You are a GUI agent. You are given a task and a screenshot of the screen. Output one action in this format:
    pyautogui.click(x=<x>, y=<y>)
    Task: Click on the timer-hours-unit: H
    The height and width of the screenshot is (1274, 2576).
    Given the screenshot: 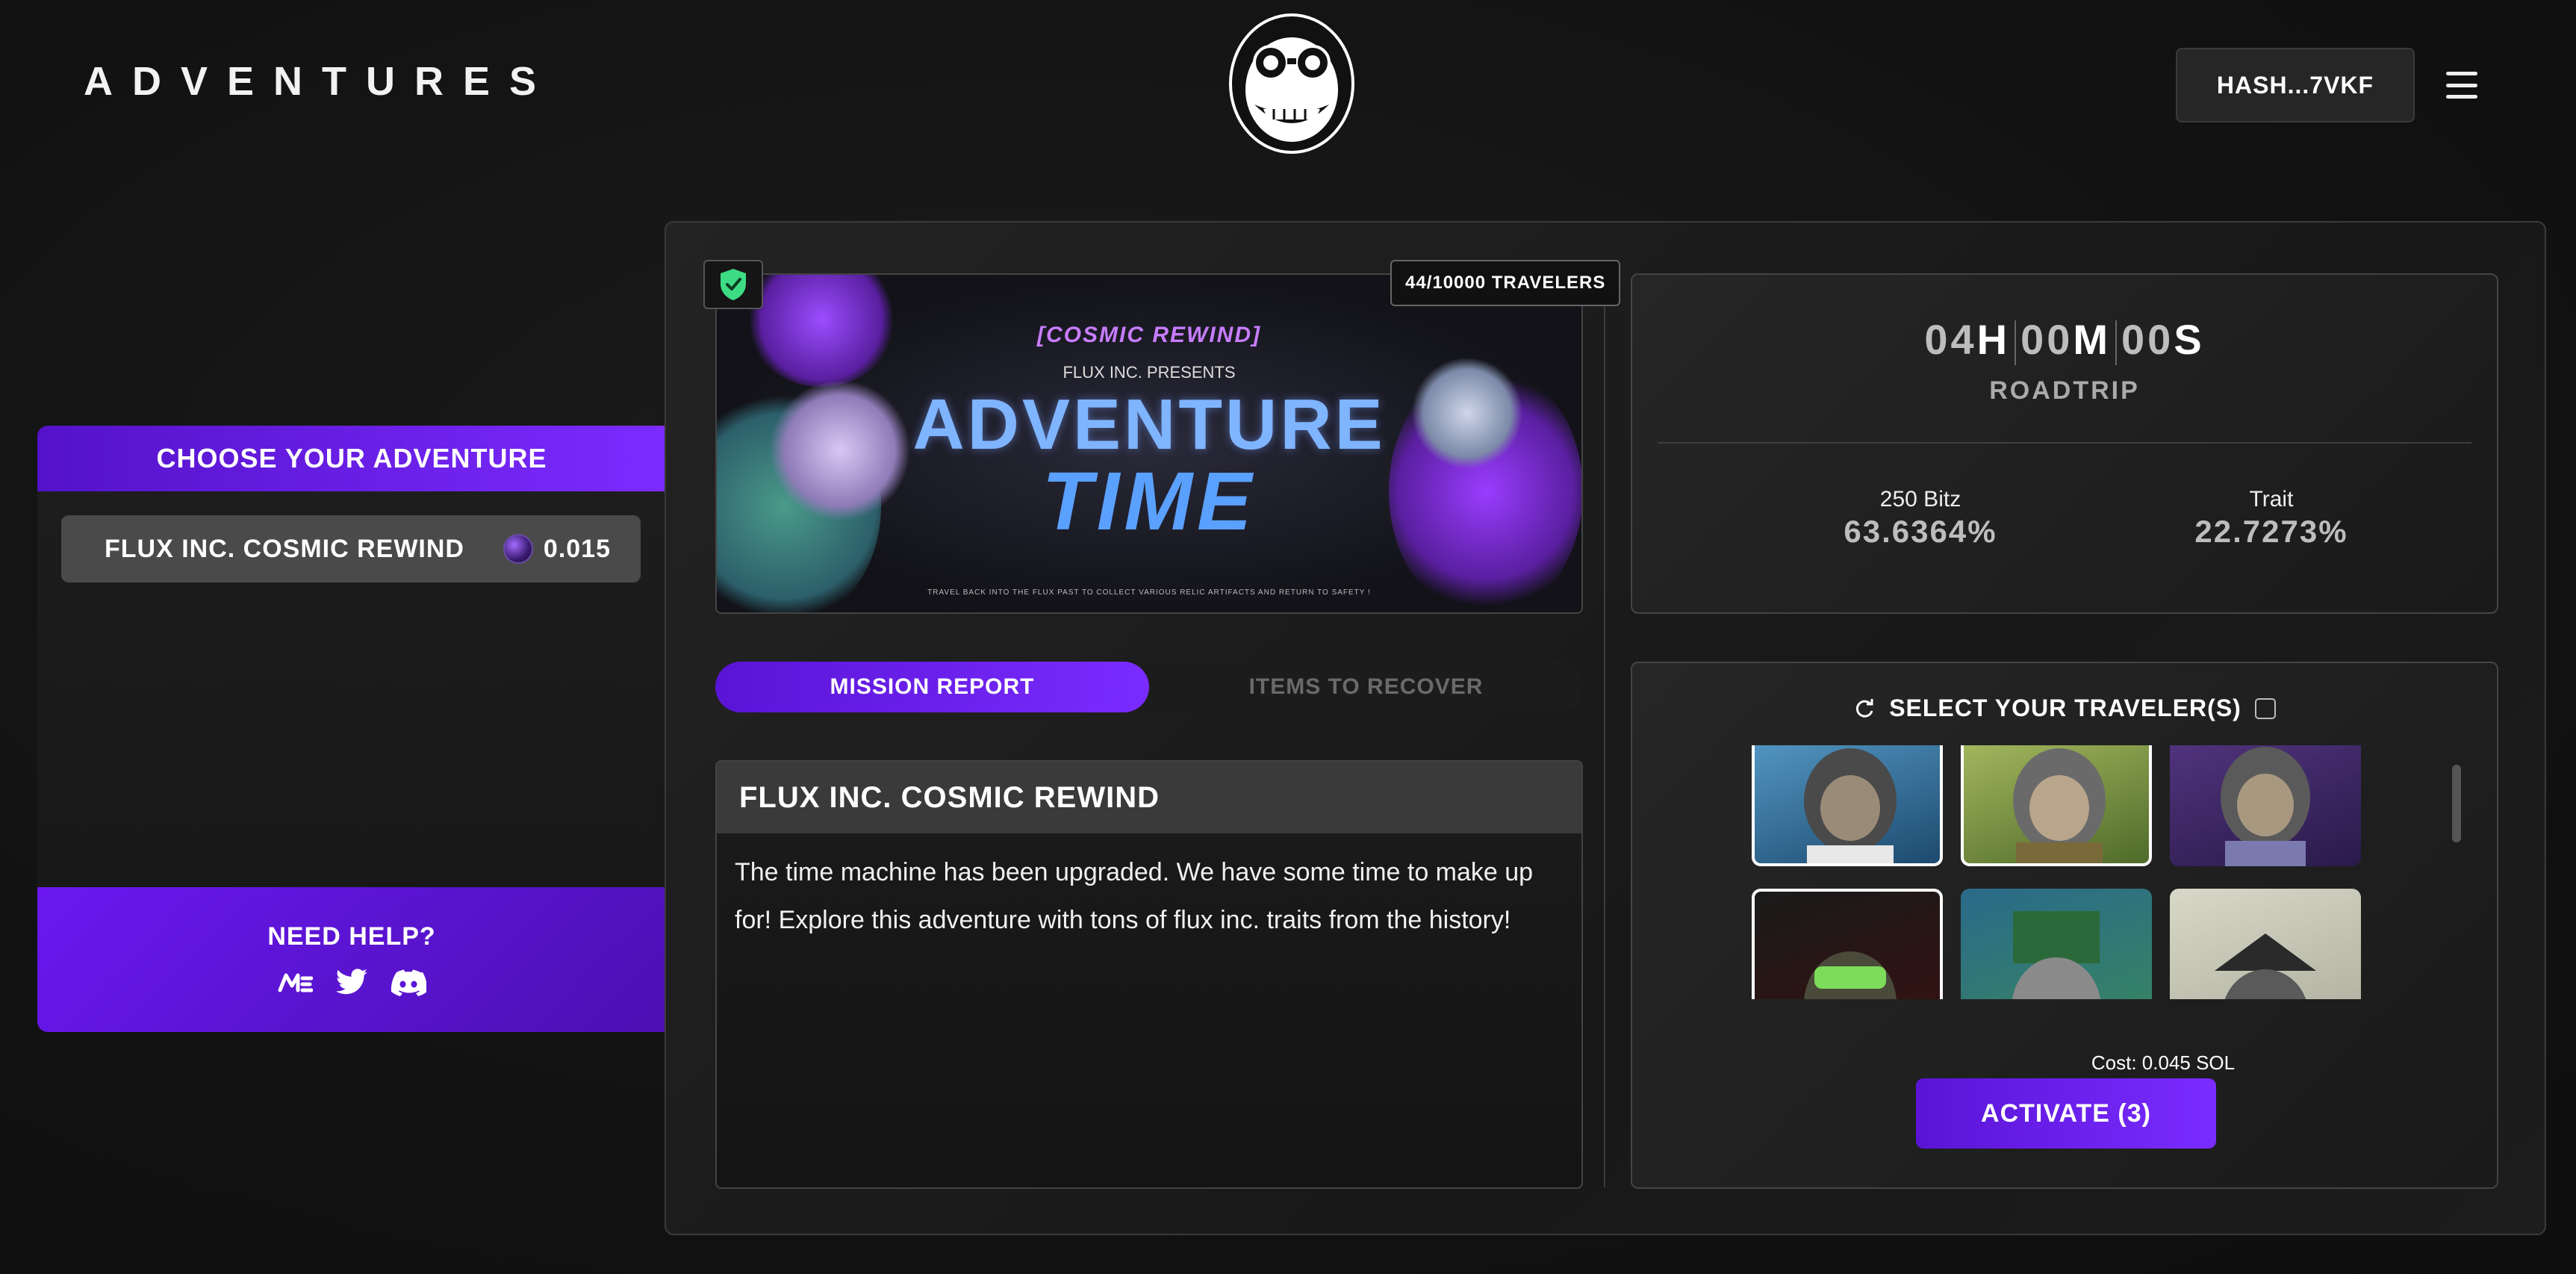 What is the action you would take?
    pyautogui.click(x=1993, y=339)
    